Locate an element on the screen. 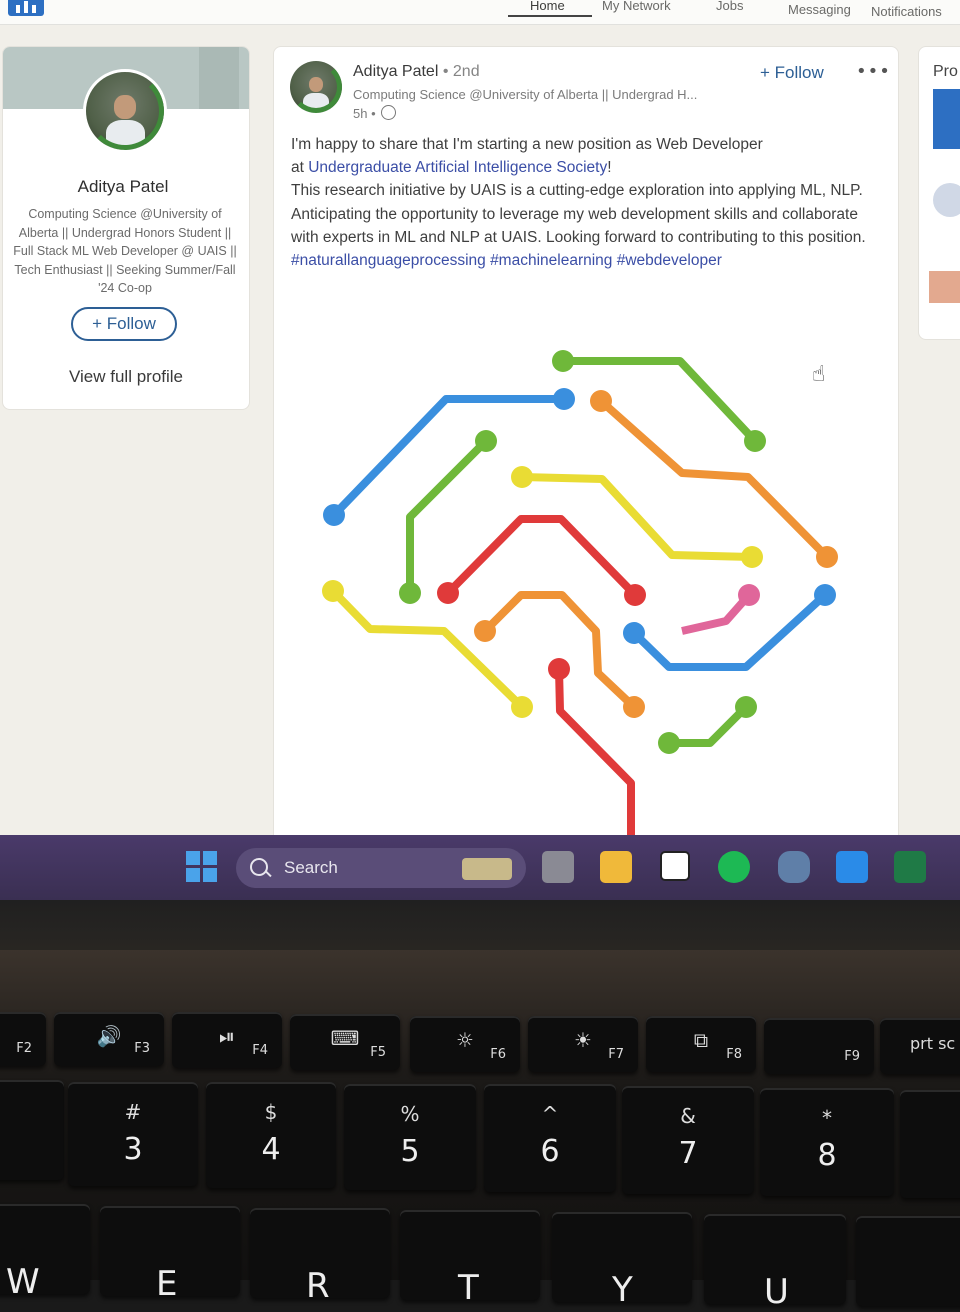 This screenshot has width=960, height=1312. circuit-line-blue-right is located at coordinates (729, 631).